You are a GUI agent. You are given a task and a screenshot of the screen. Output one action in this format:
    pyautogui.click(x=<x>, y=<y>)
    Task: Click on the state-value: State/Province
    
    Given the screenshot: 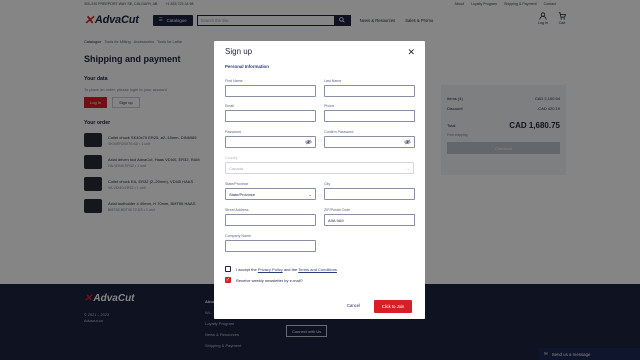 What is the action you would take?
    pyautogui.click(x=242, y=194)
    